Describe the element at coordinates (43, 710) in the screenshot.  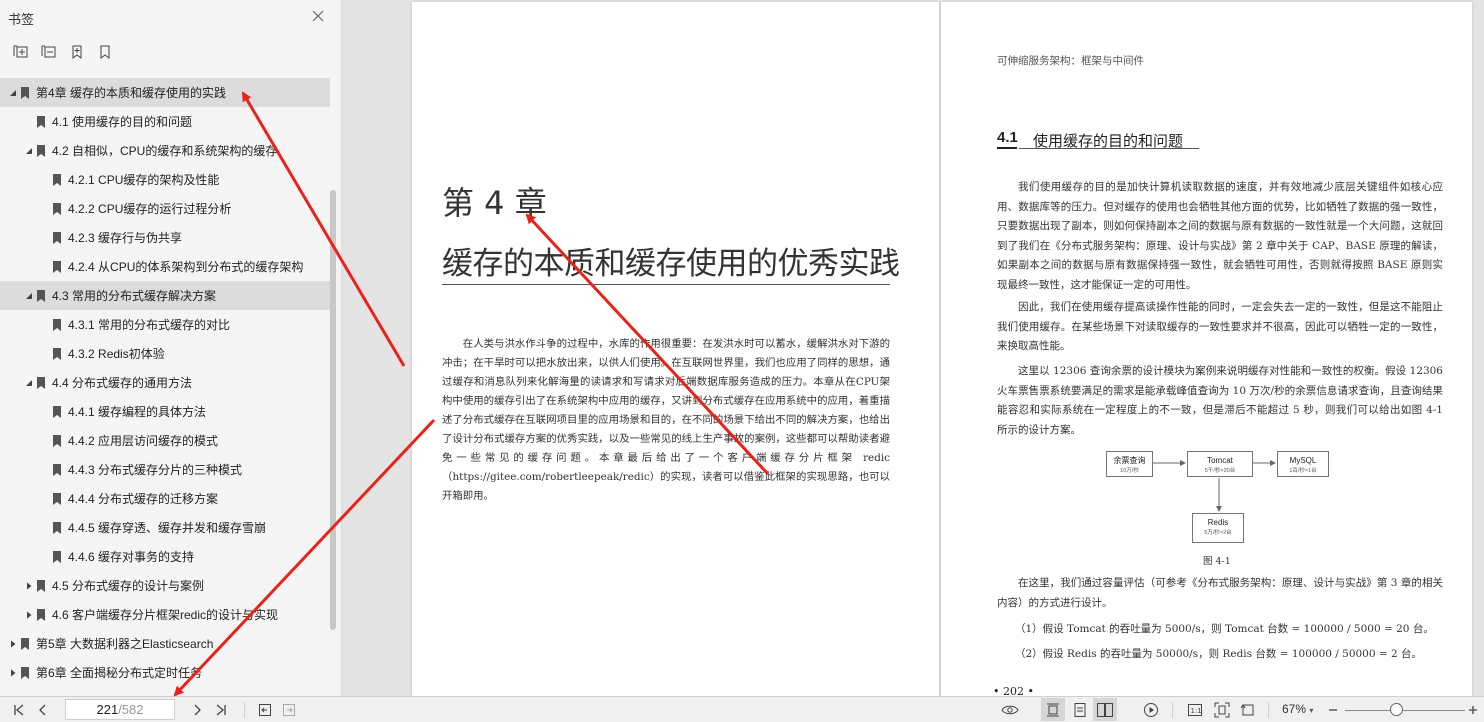
I see `prev-page-icon` at that location.